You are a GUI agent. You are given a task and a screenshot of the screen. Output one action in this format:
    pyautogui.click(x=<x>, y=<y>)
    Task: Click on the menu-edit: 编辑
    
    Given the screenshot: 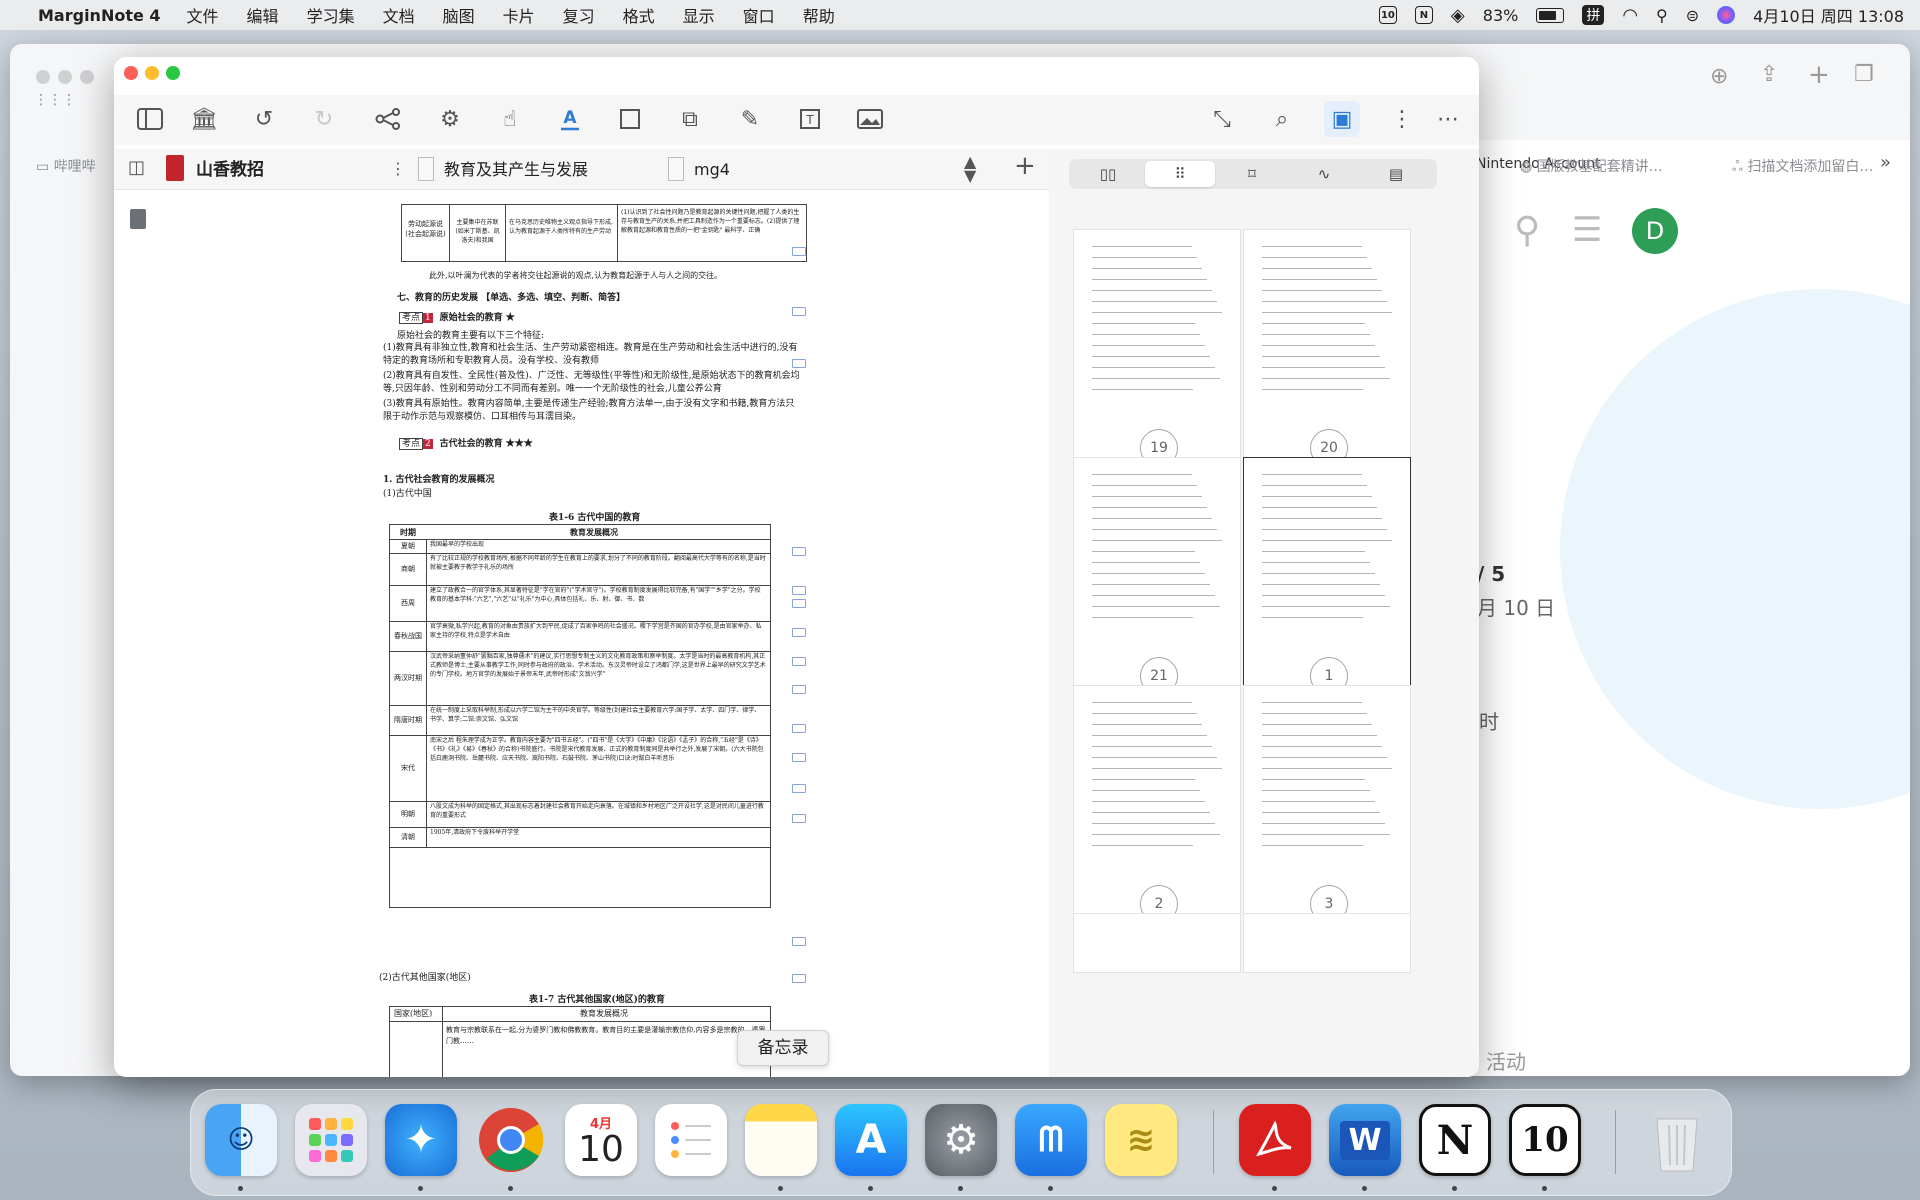 What is the action you would take?
    pyautogui.click(x=263, y=15)
    